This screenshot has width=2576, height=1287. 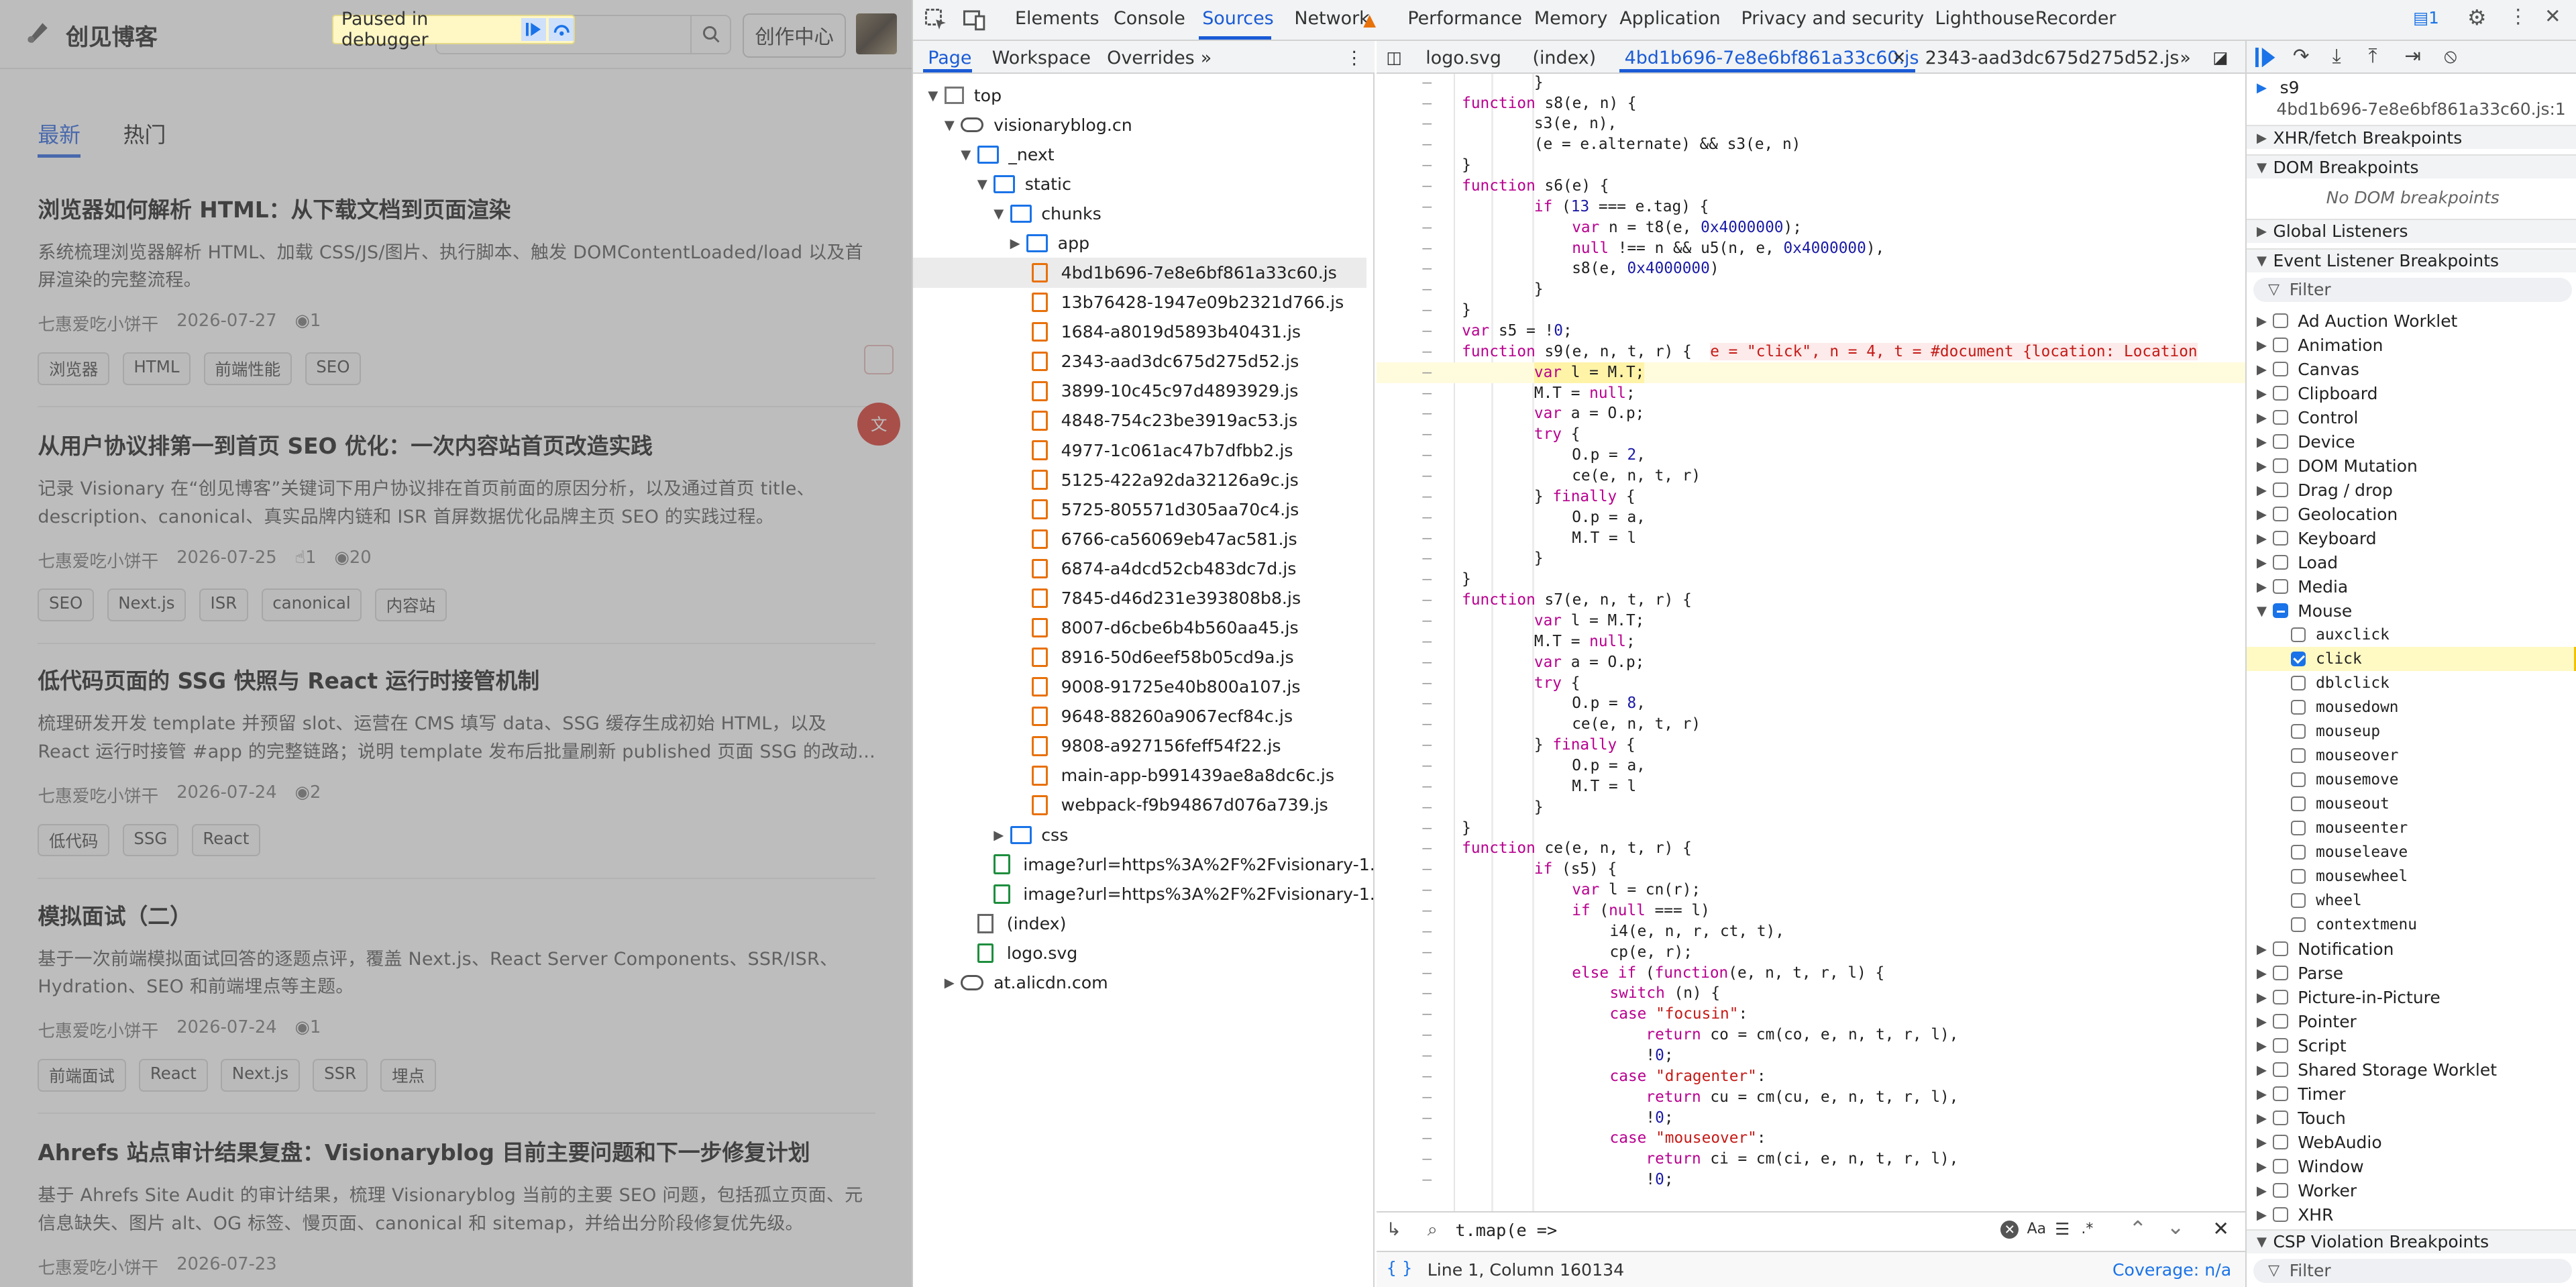 What do you see at coordinates (2411, 88) in the screenshot?
I see `call-frame-current: ▶ s9` at bounding box center [2411, 88].